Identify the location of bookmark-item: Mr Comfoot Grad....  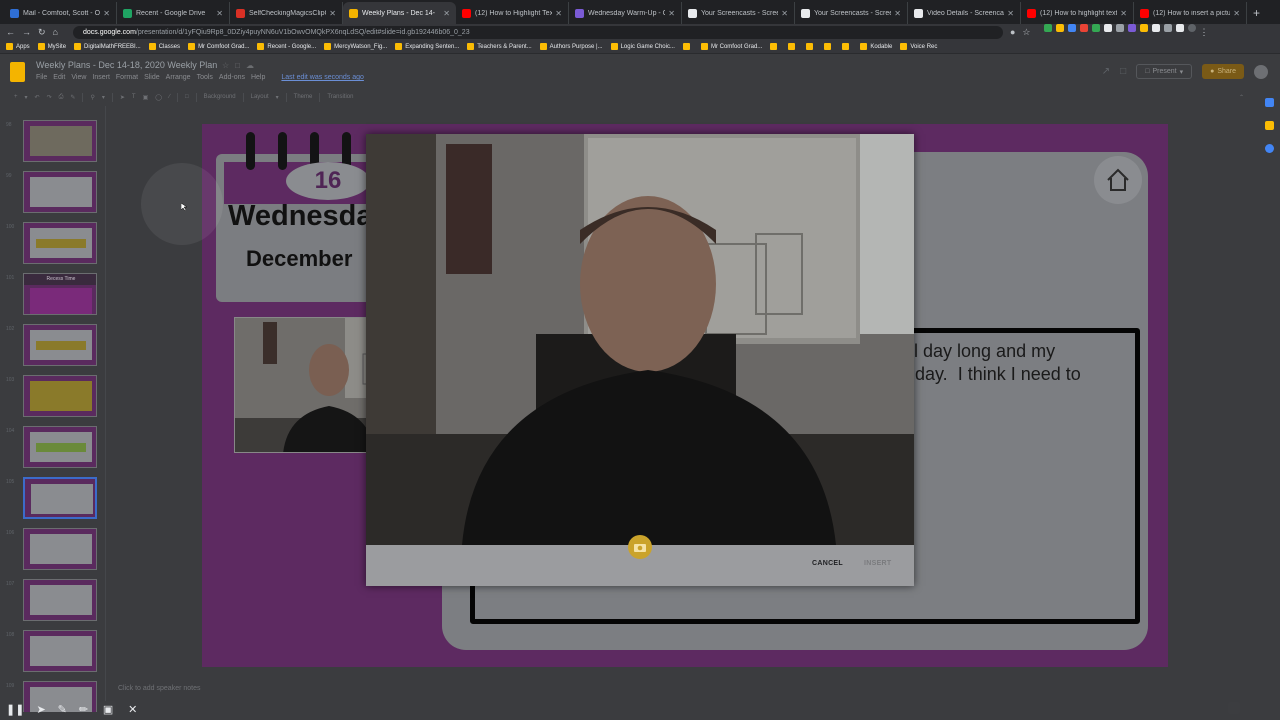
(731, 46).